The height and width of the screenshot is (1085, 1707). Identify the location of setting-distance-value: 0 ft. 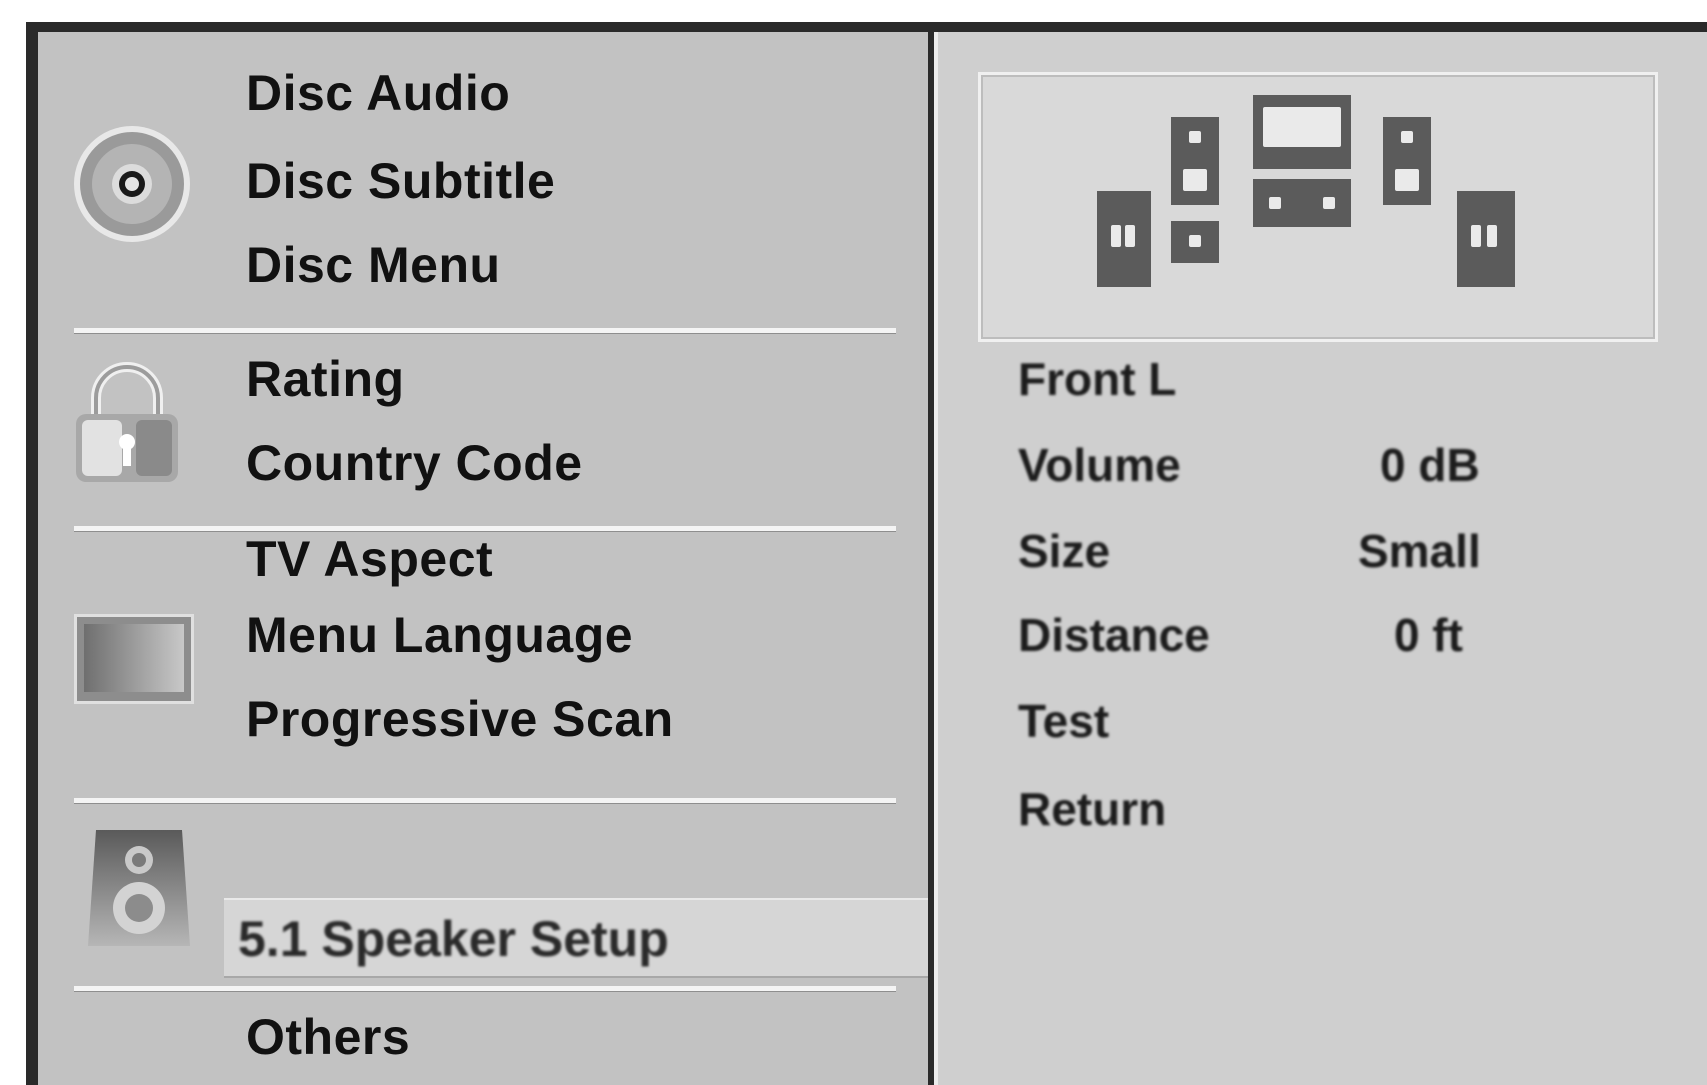
(1428, 635).